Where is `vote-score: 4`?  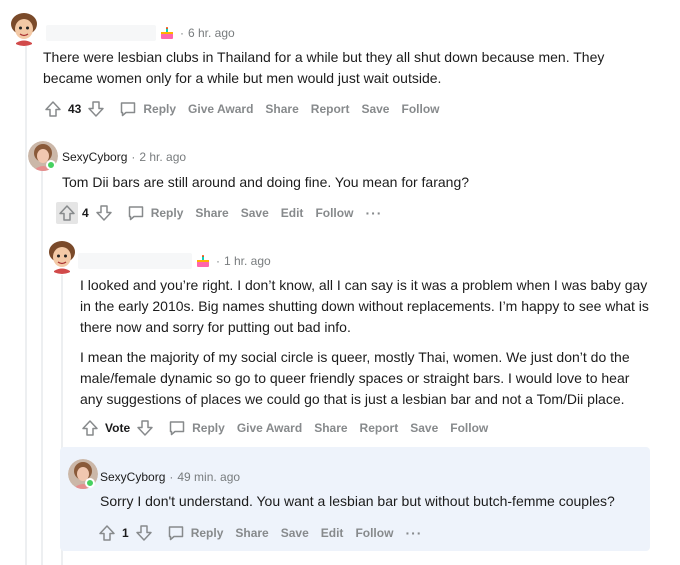
vote-score: 4 is located at coordinates (85, 213).